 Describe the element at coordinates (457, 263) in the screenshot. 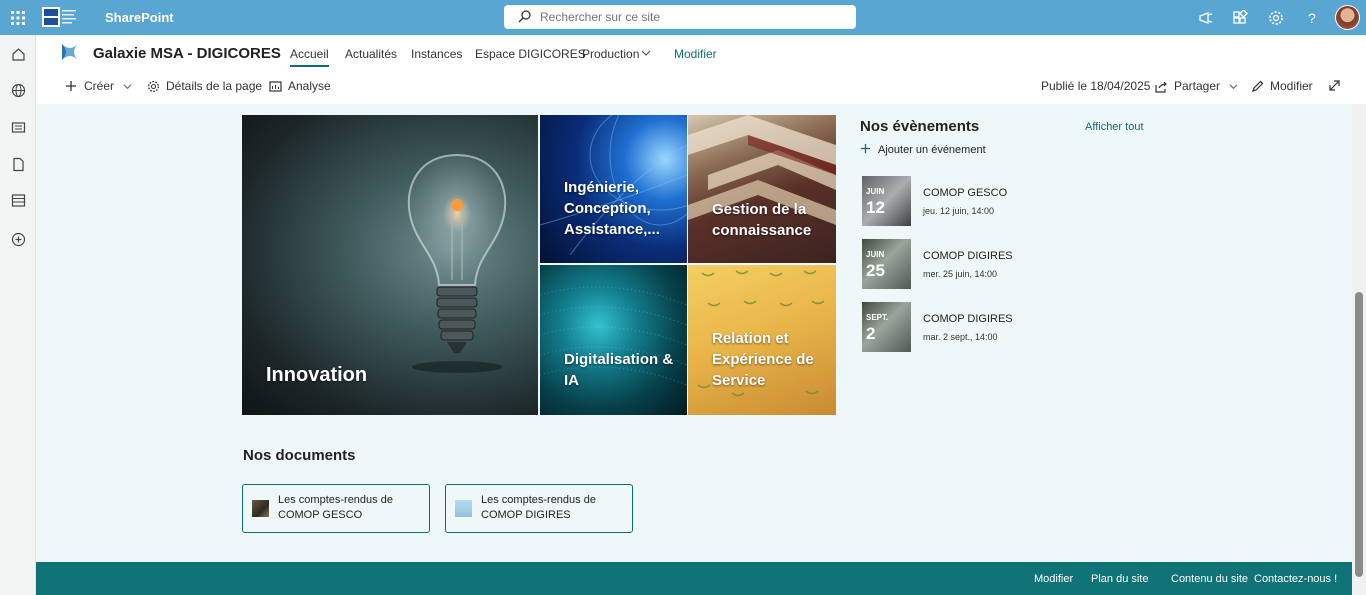

I see `lightbulb-image` at that location.